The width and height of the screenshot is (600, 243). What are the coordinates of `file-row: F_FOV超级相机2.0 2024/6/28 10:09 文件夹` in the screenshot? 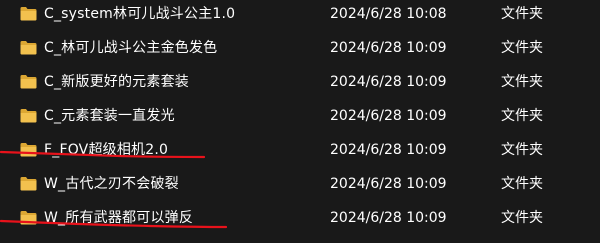 It's located at (300, 150).